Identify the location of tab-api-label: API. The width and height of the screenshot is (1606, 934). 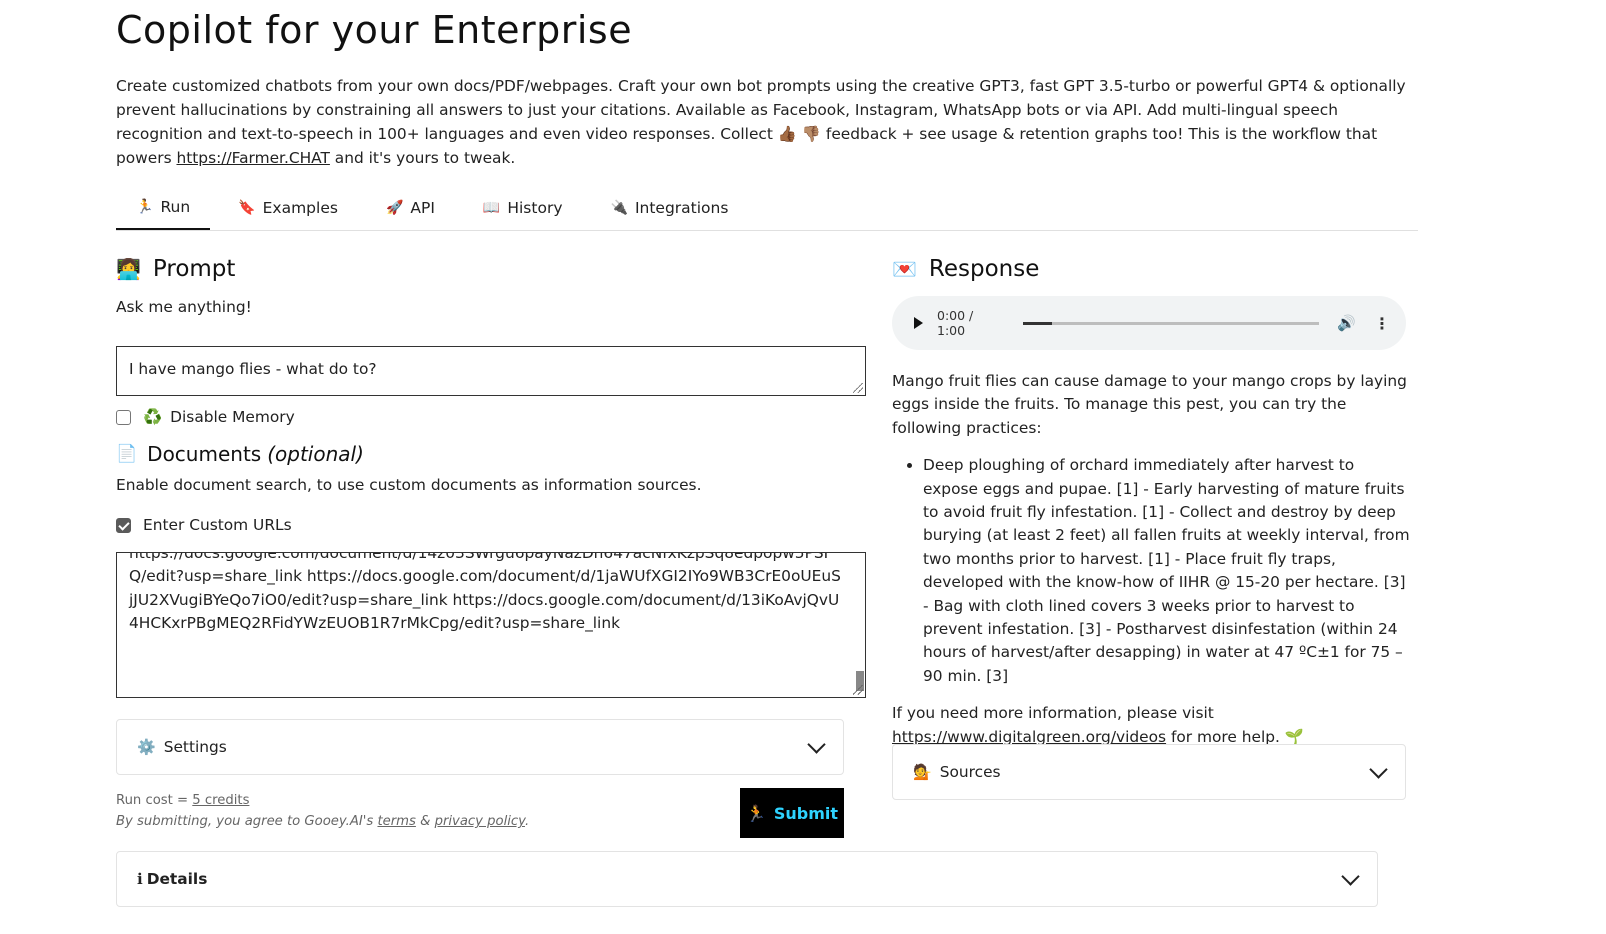
(422, 208).